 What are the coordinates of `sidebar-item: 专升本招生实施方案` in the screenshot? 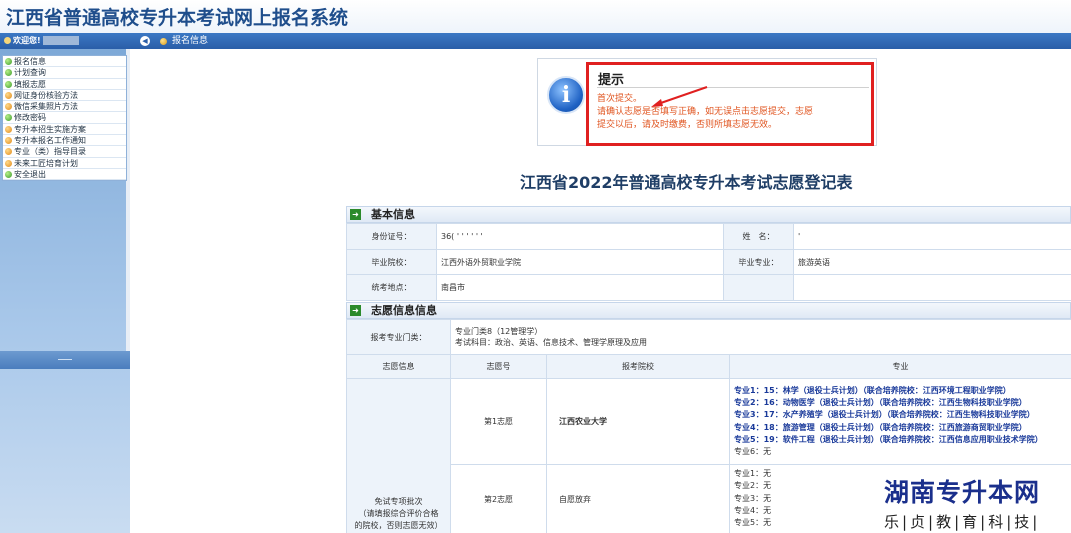 It's located at (64, 130).